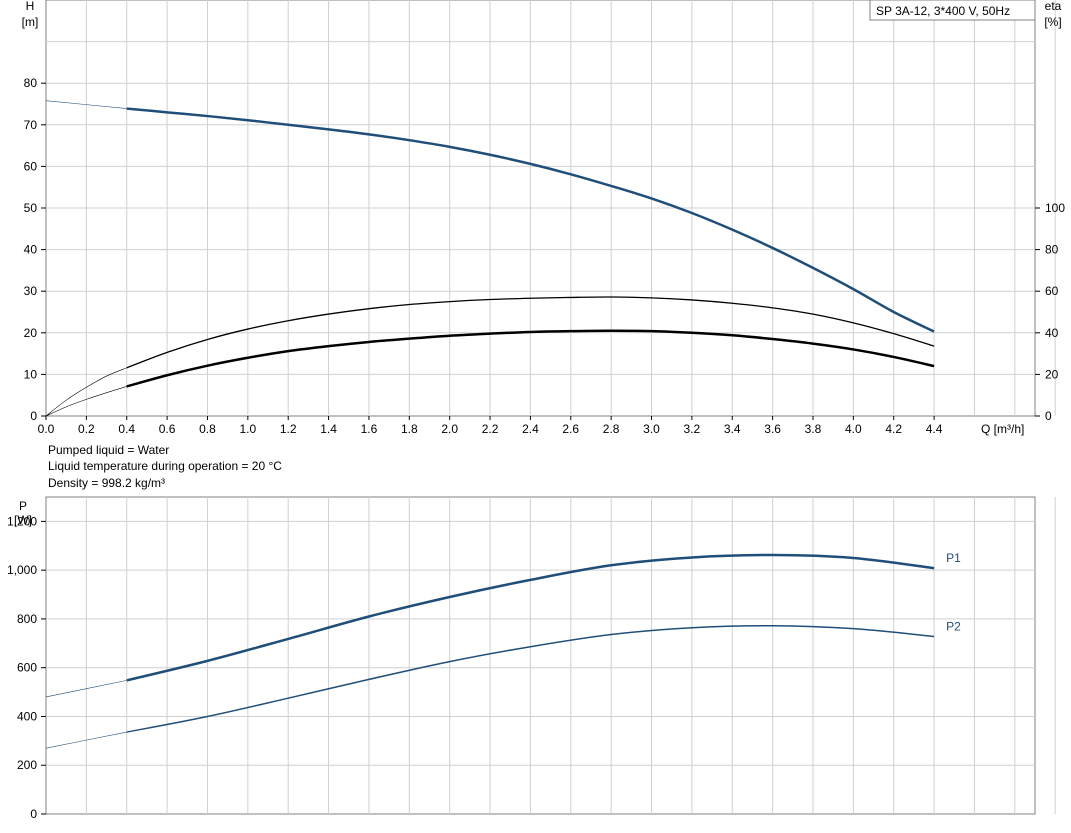  Describe the element at coordinates (31, 291) in the screenshot. I see `head-tick-label: 30` at that location.